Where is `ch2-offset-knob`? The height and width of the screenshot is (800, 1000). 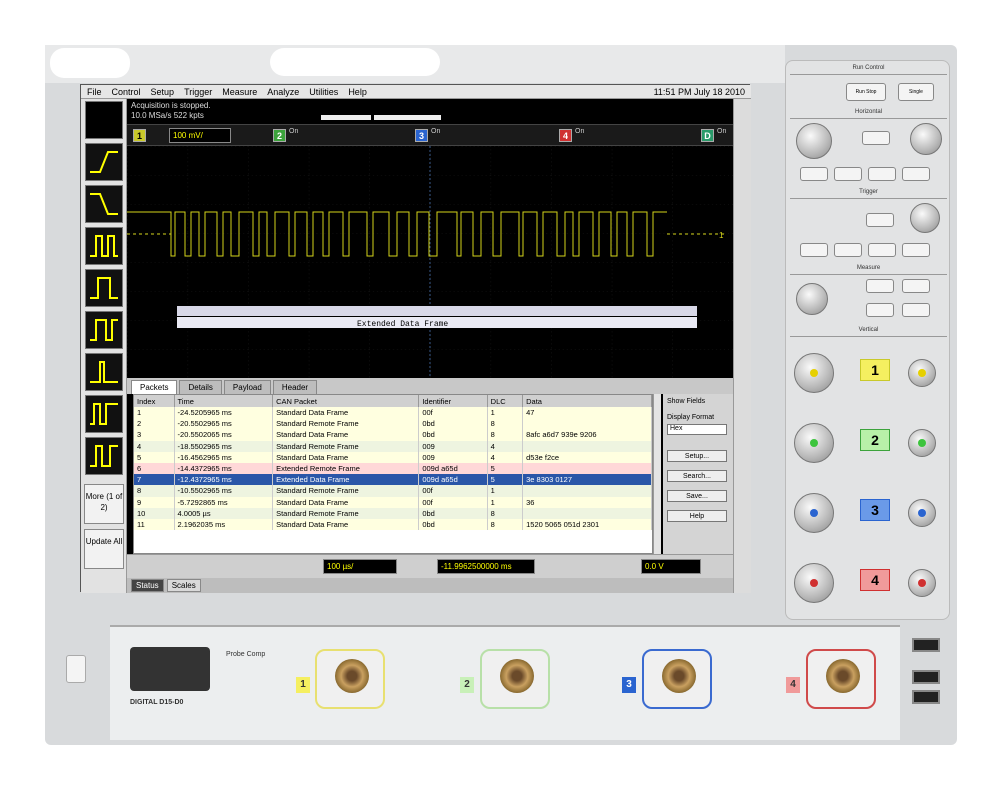
ch2-offset-knob is located at coordinates (922, 443).